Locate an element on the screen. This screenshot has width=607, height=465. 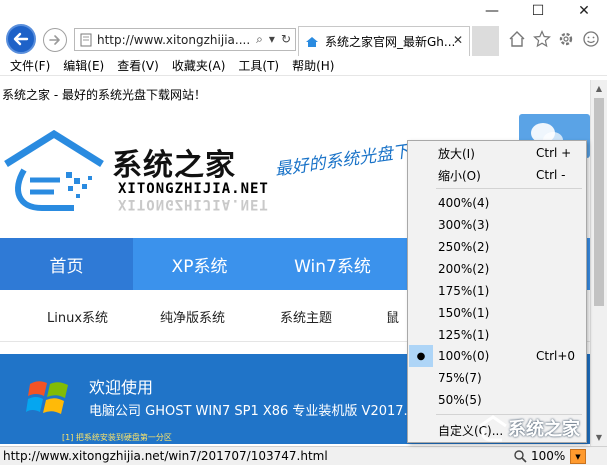
menu-item-label: 200%(2) is located at coordinates (464, 269).